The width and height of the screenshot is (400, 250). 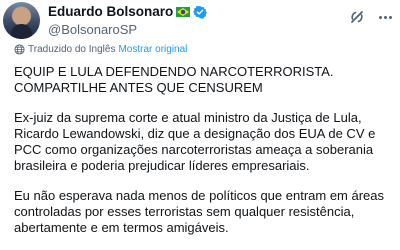 What do you see at coordinates (92, 29) in the screenshot?
I see `author-handle: @BolsonaroSP` at bounding box center [92, 29].